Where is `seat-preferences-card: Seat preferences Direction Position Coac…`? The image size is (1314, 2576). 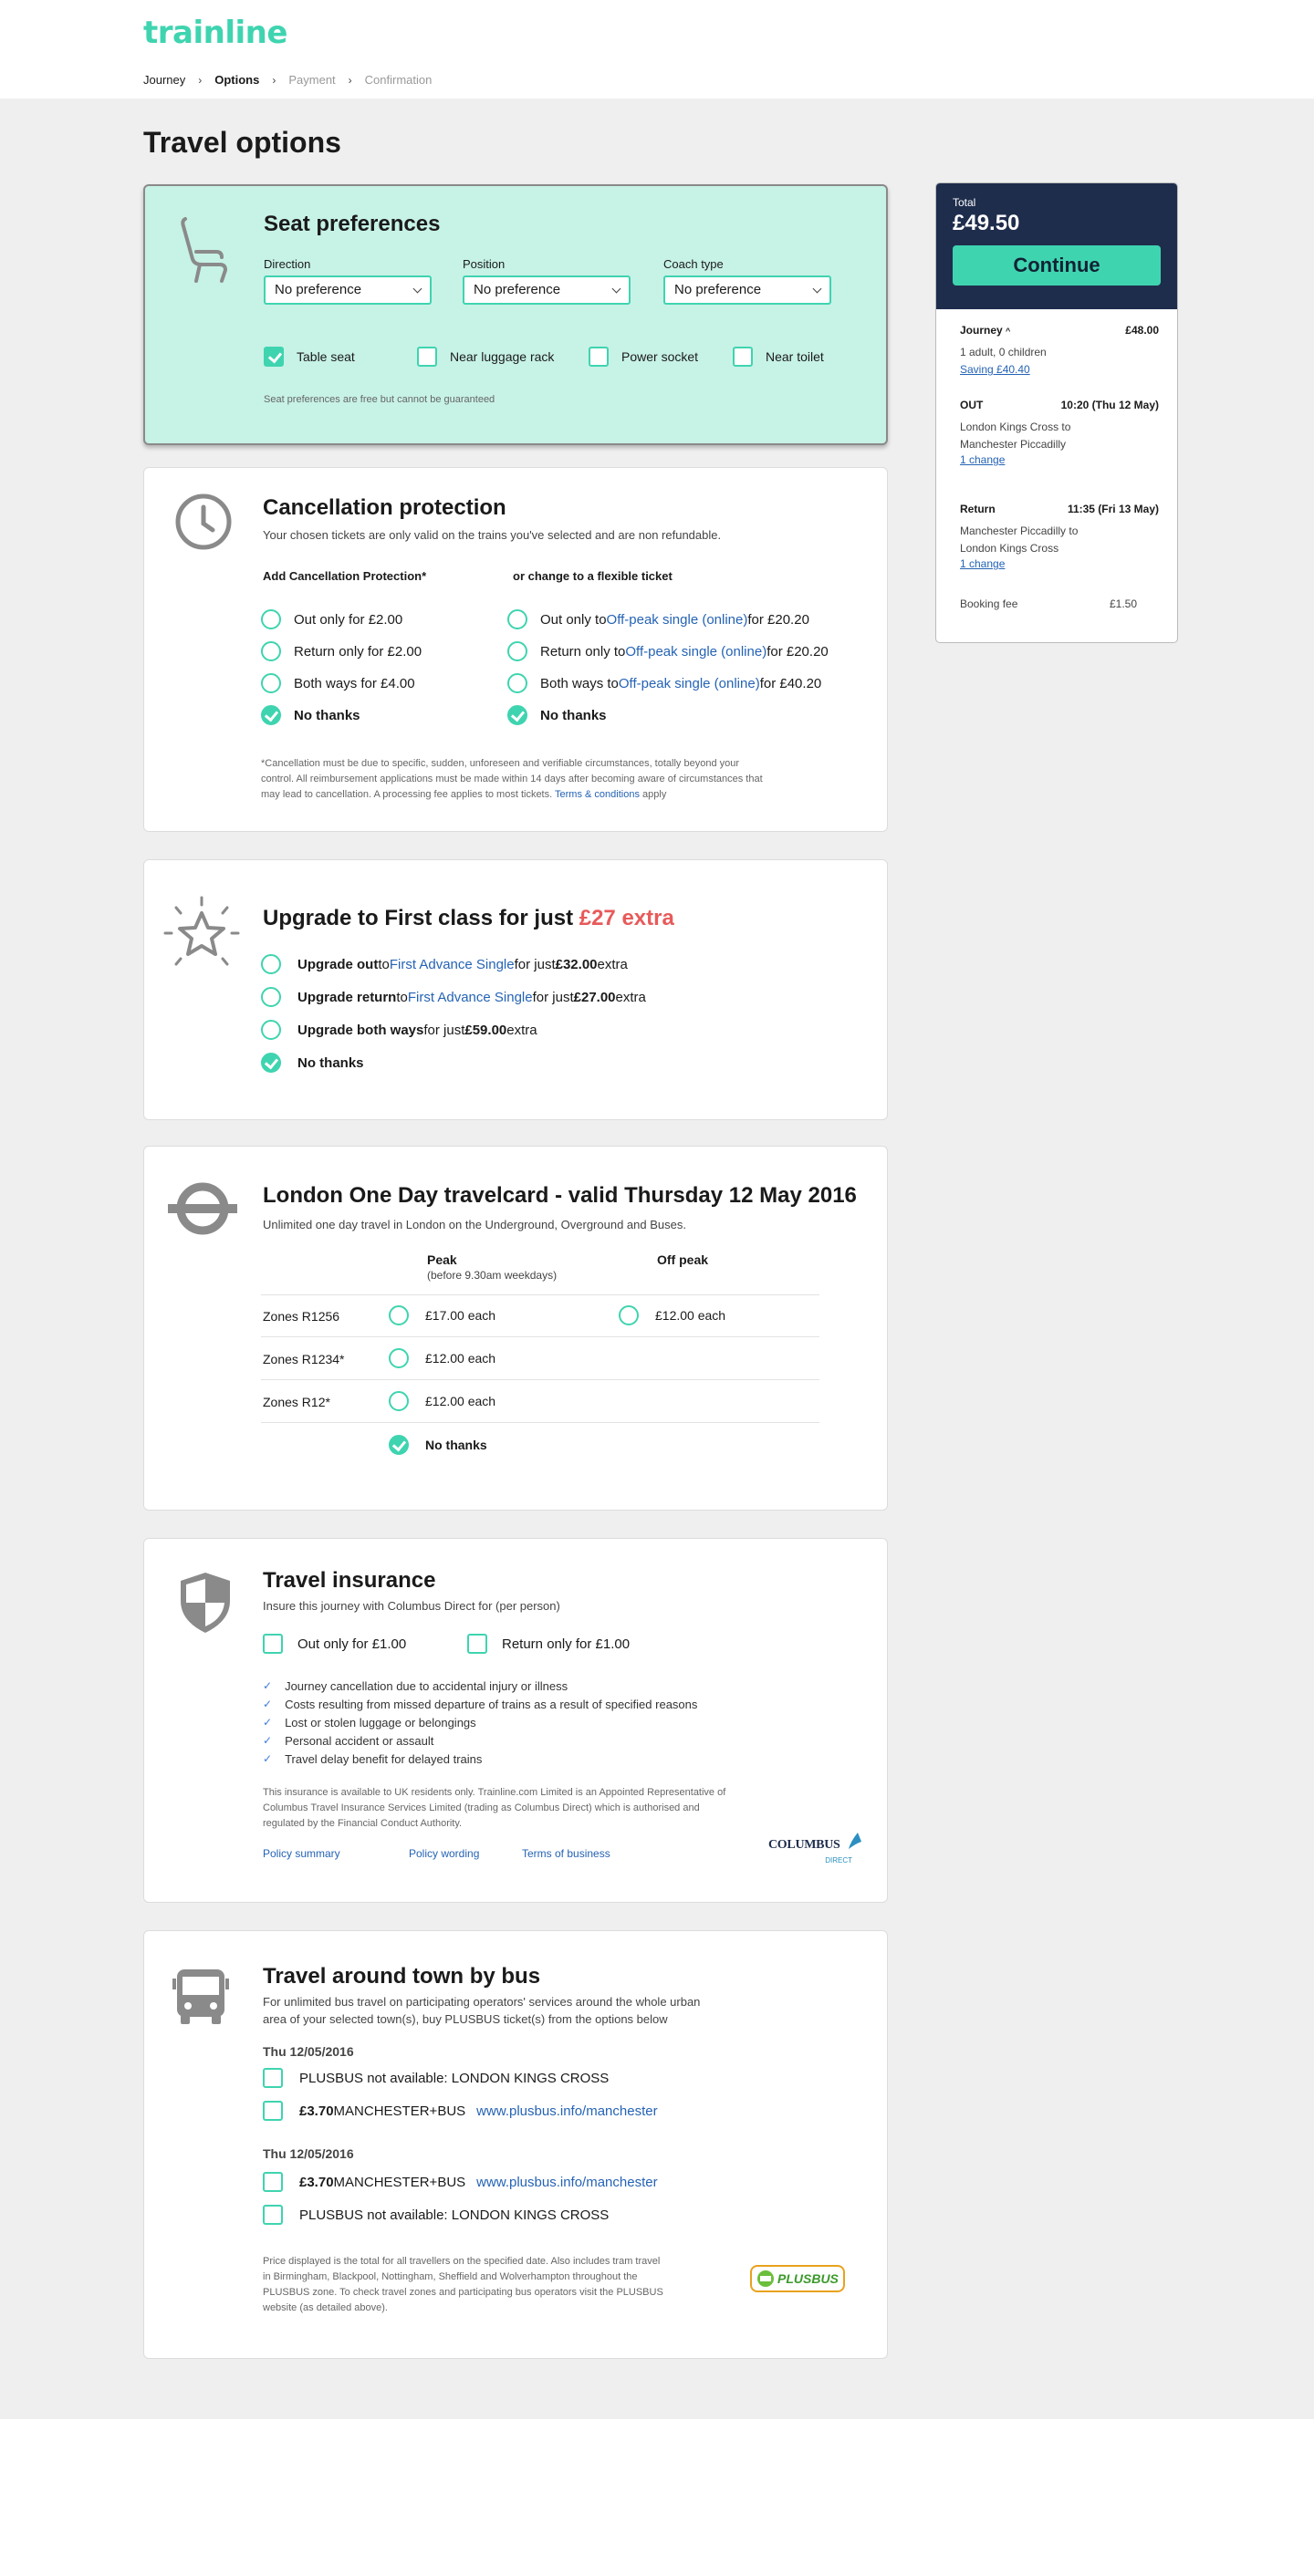 seat-preferences-card: Seat preferences Direction Position Coac… is located at coordinates (515, 314).